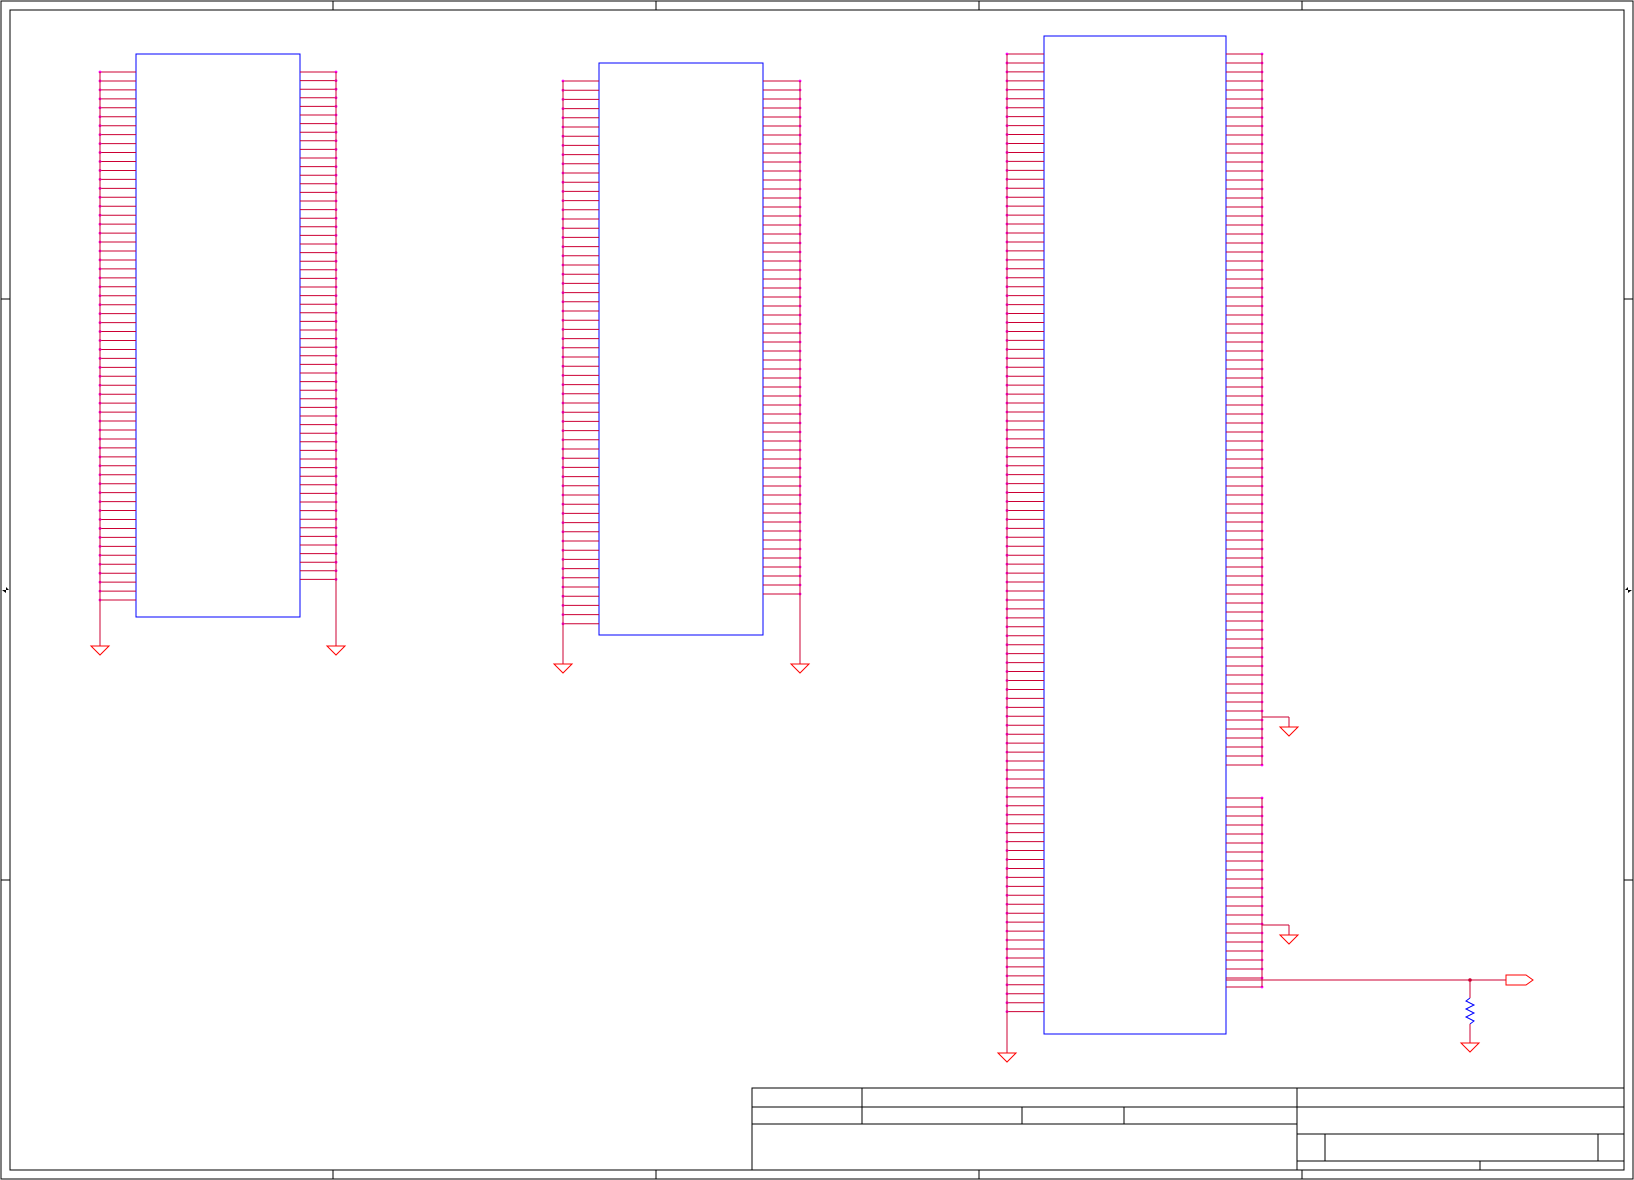 The height and width of the screenshot is (1180, 1634). What do you see at coordinates (1470, 1011) in the screenshot?
I see `pulldown-resistor-icon` at bounding box center [1470, 1011].